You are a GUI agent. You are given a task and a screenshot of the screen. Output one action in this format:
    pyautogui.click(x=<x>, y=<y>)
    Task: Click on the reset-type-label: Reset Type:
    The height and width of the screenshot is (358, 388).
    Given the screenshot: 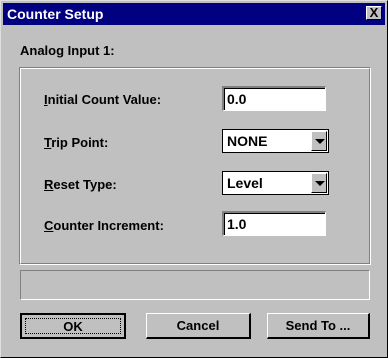 What is the action you would take?
    pyautogui.click(x=80, y=184)
    